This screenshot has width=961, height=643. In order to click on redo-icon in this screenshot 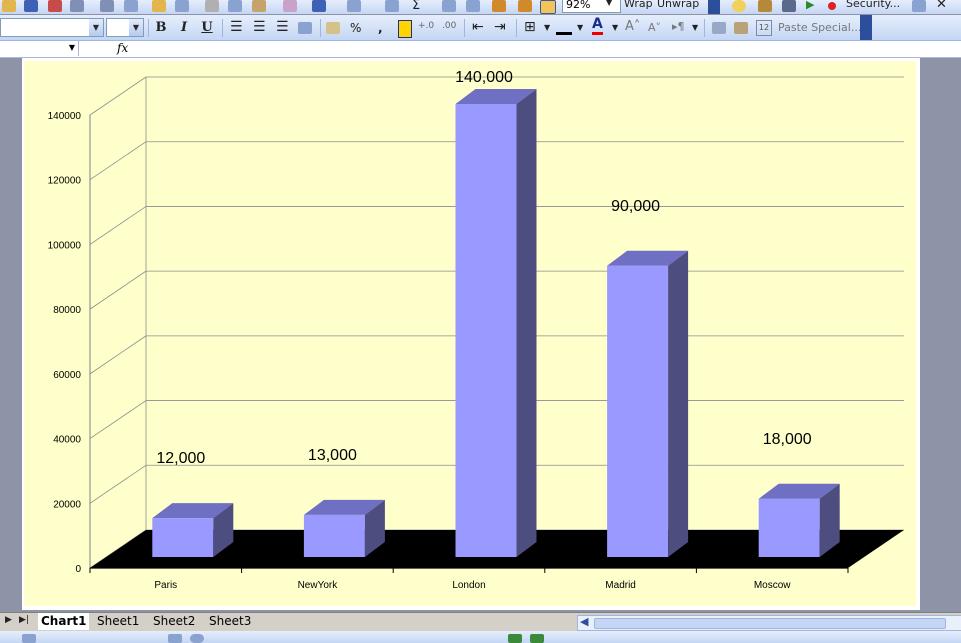, I will do `click(354, 6)`.